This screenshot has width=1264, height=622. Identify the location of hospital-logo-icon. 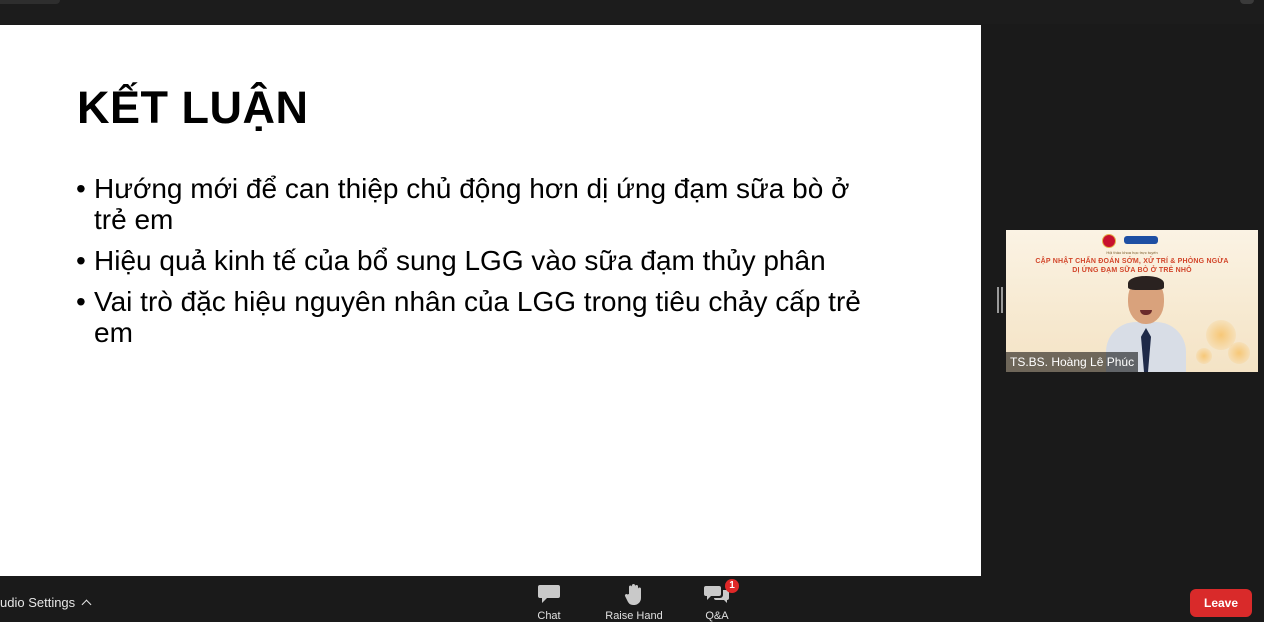
(1109, 241).